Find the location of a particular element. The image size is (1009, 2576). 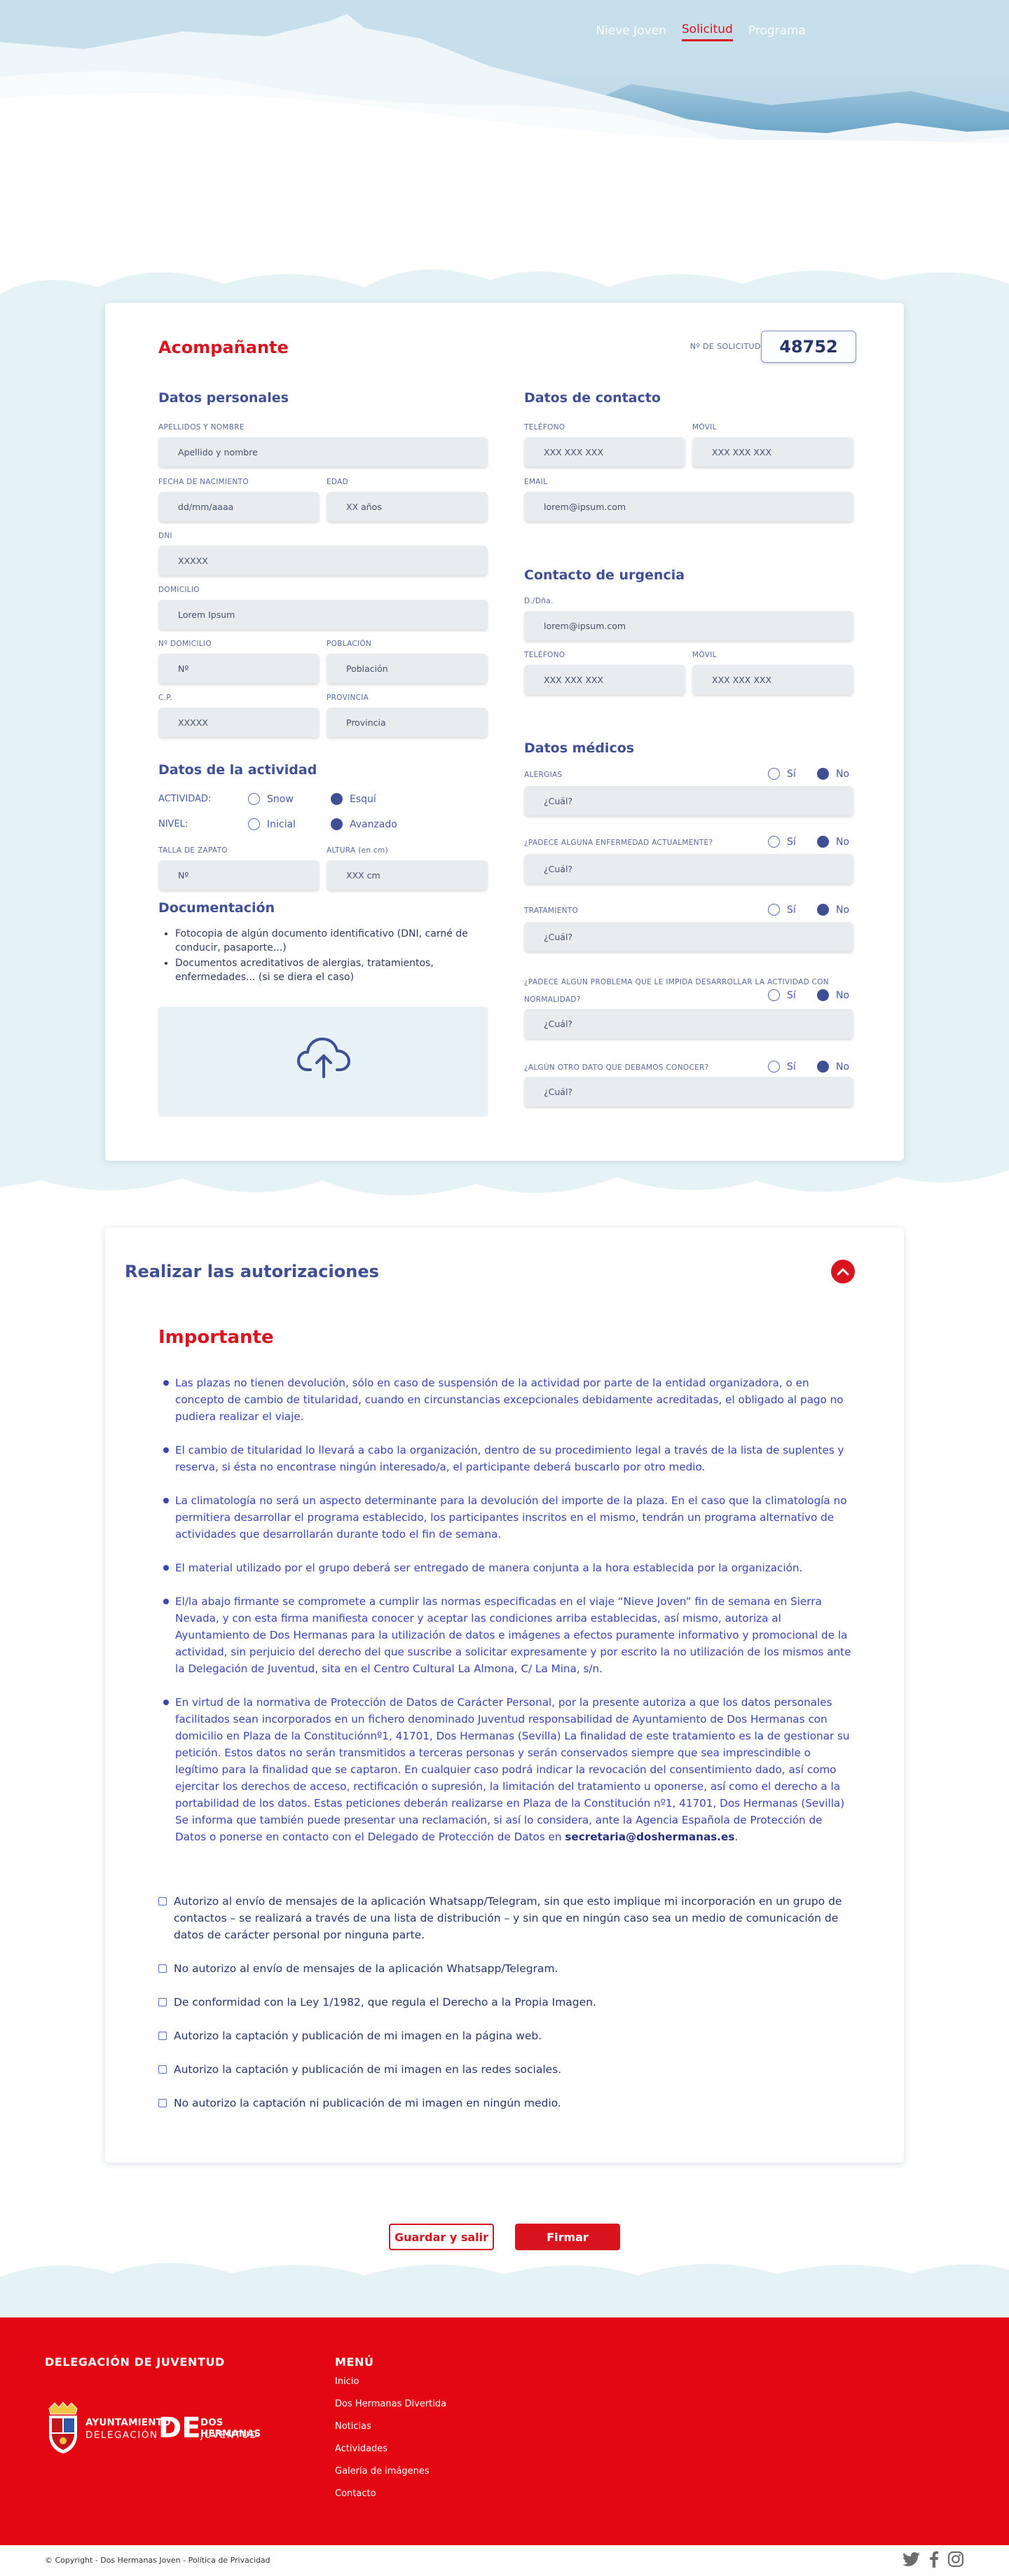

input-otro-dato: ¿Cuál? is located at coordinates (688, 1091).